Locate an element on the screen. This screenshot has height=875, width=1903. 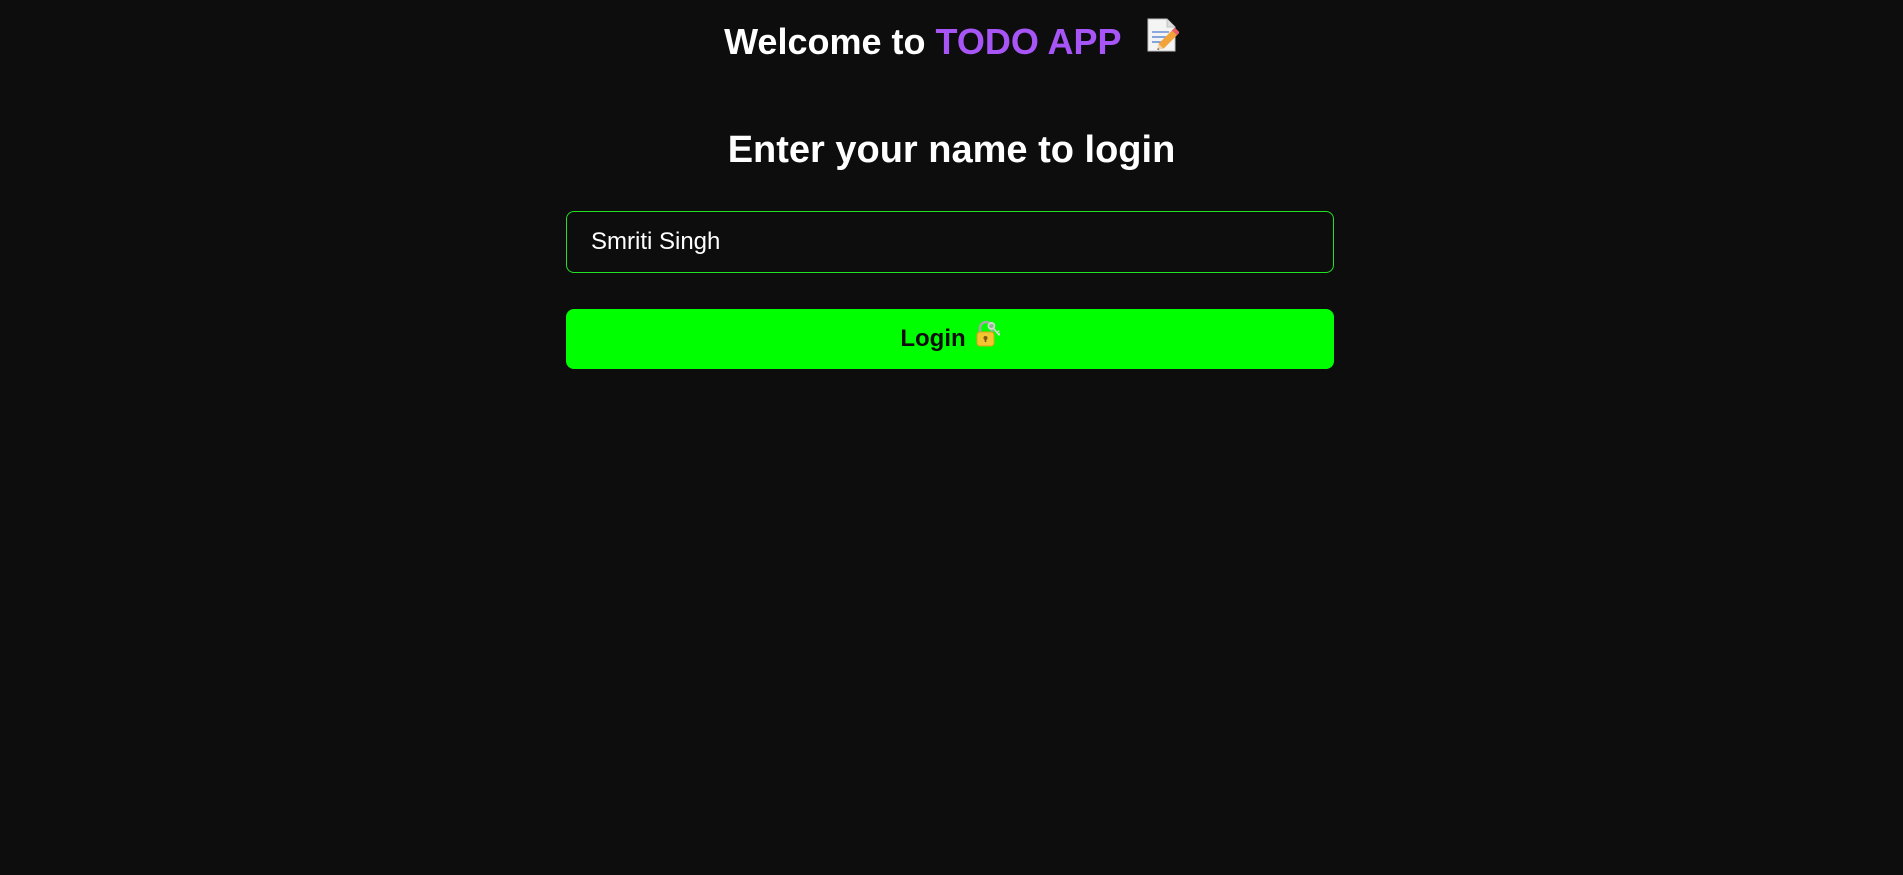
memo-icon is located at coordinates (1162, 40).